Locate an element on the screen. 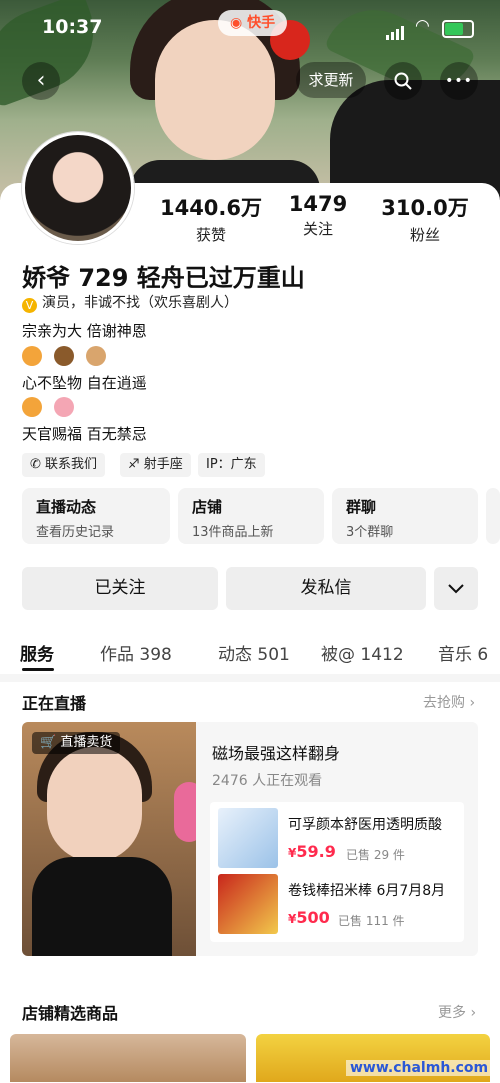  stat-following: 1479 关注 is located at coordinates (318, 215).